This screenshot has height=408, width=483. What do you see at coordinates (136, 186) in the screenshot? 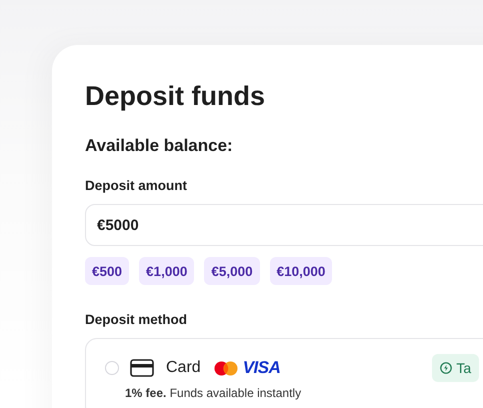
I see `amount-label: Deposit amount` at bounding box center [136, 186].